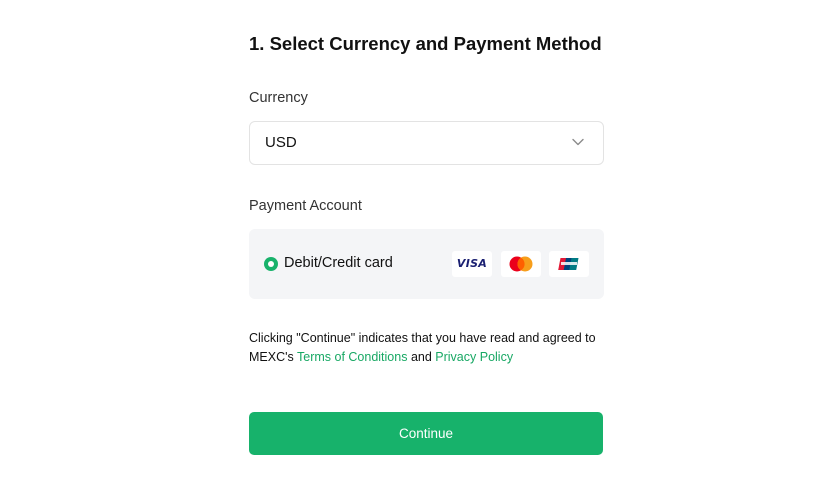  I want to click on terms-link: Terms of Conditions, so click(352, 357).